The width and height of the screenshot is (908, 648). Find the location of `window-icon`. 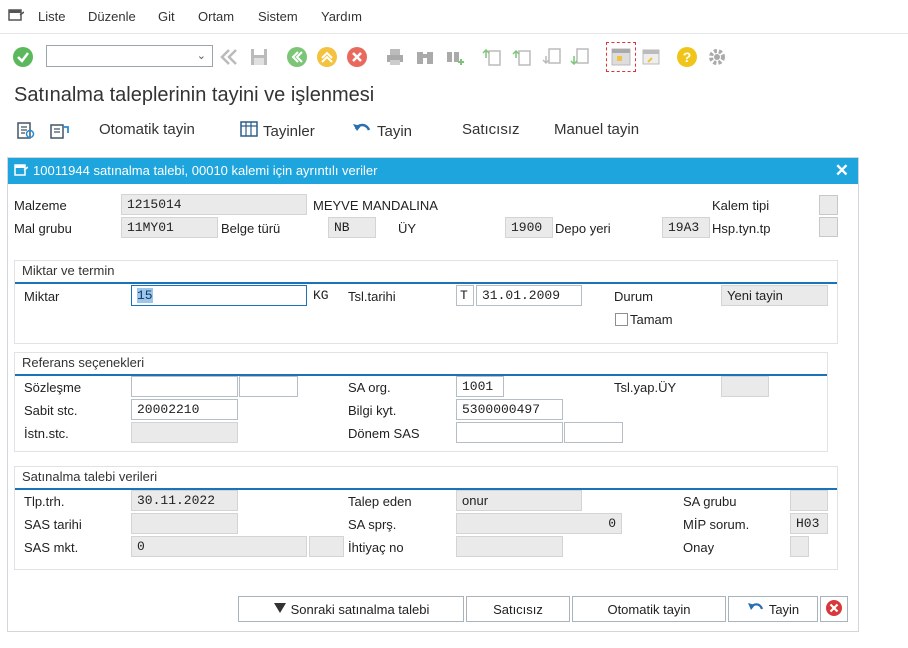

window-icon is located at coordinates (21, 172).